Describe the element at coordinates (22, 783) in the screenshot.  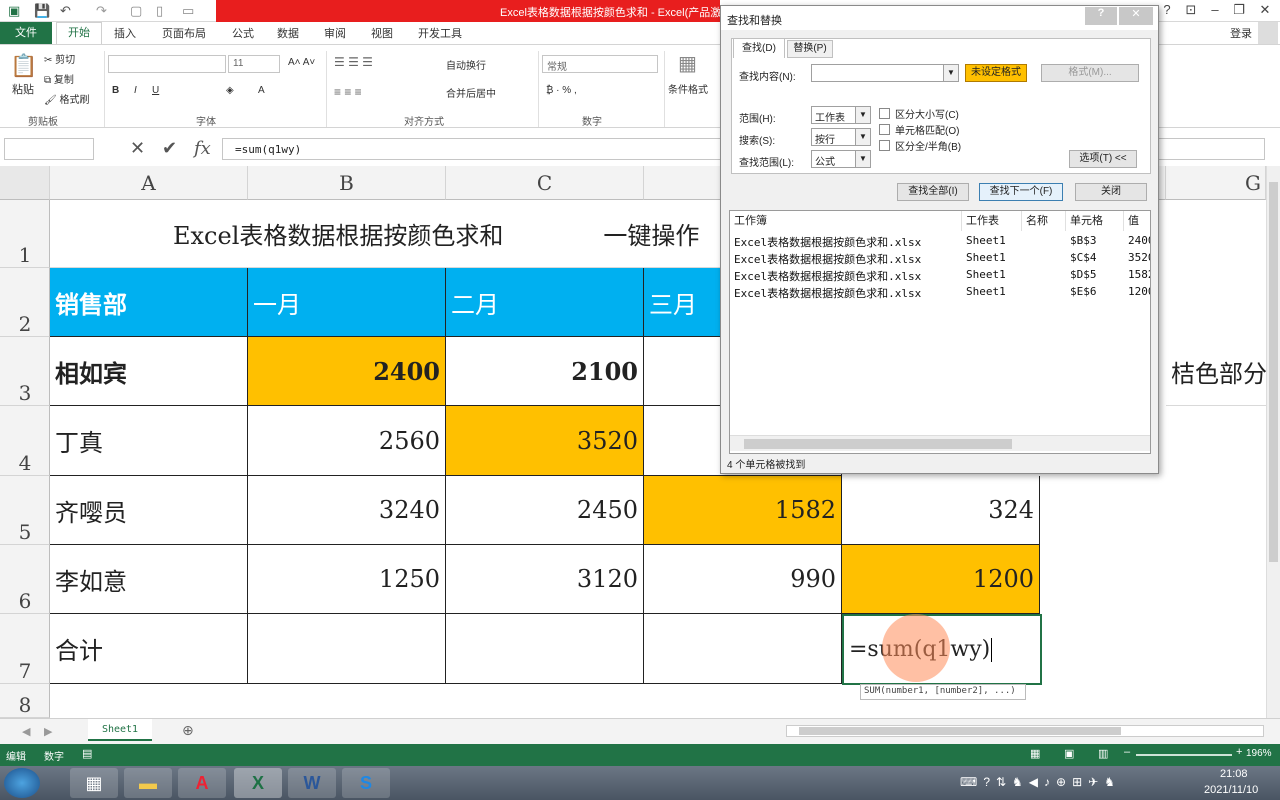
I see `start-button` at that location.